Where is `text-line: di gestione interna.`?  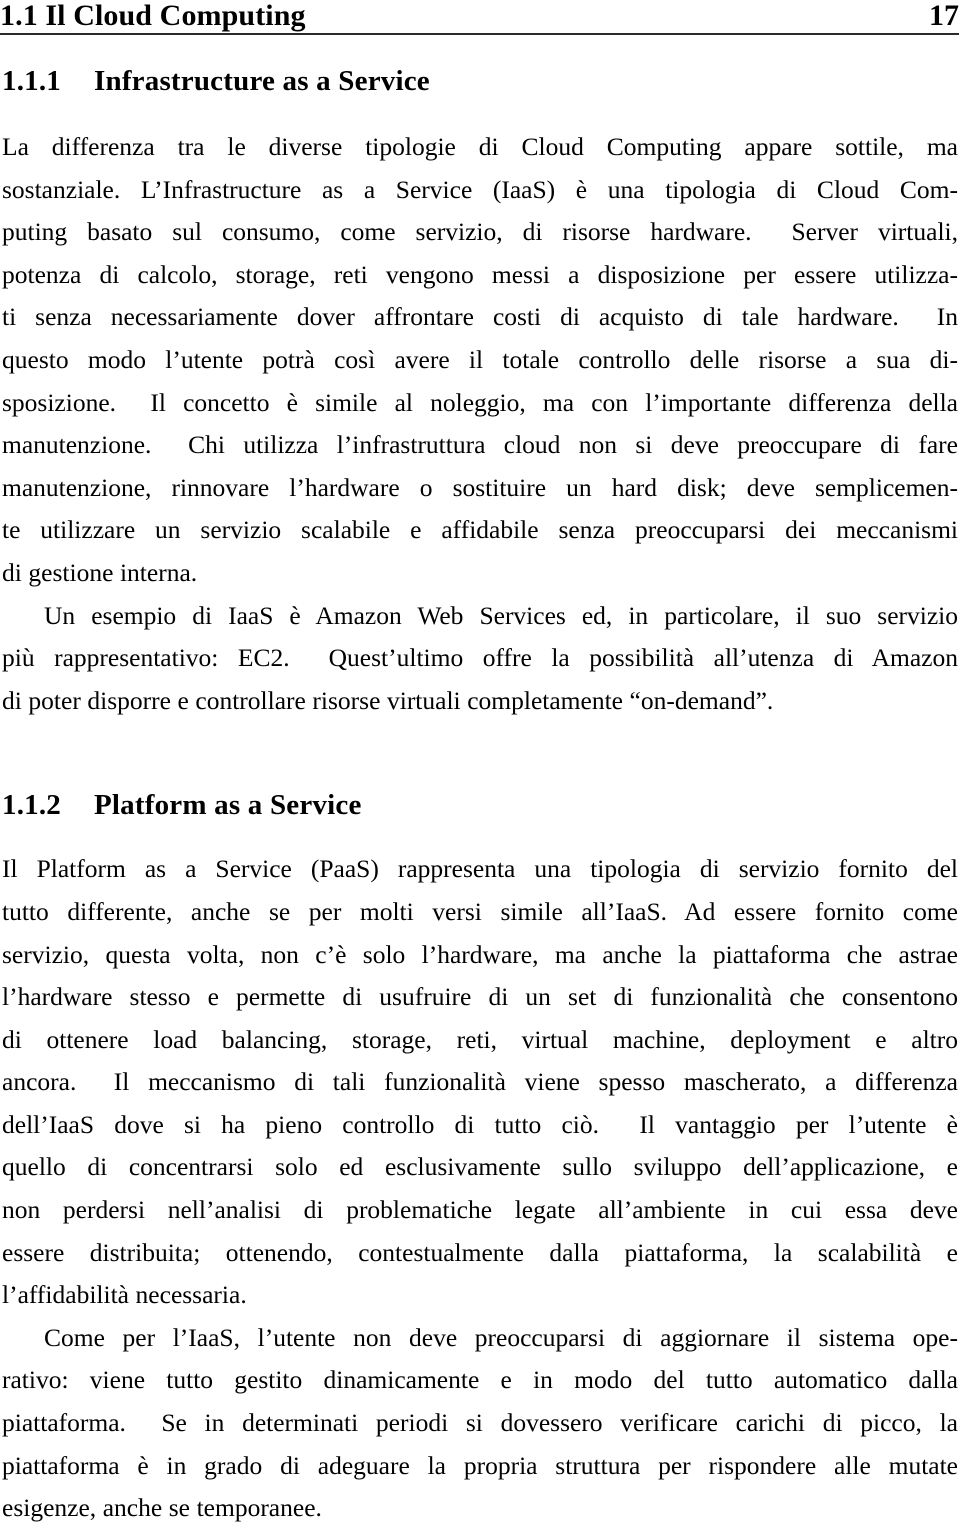
text-line: di gestione interna. is located at coordinates (100, 572).